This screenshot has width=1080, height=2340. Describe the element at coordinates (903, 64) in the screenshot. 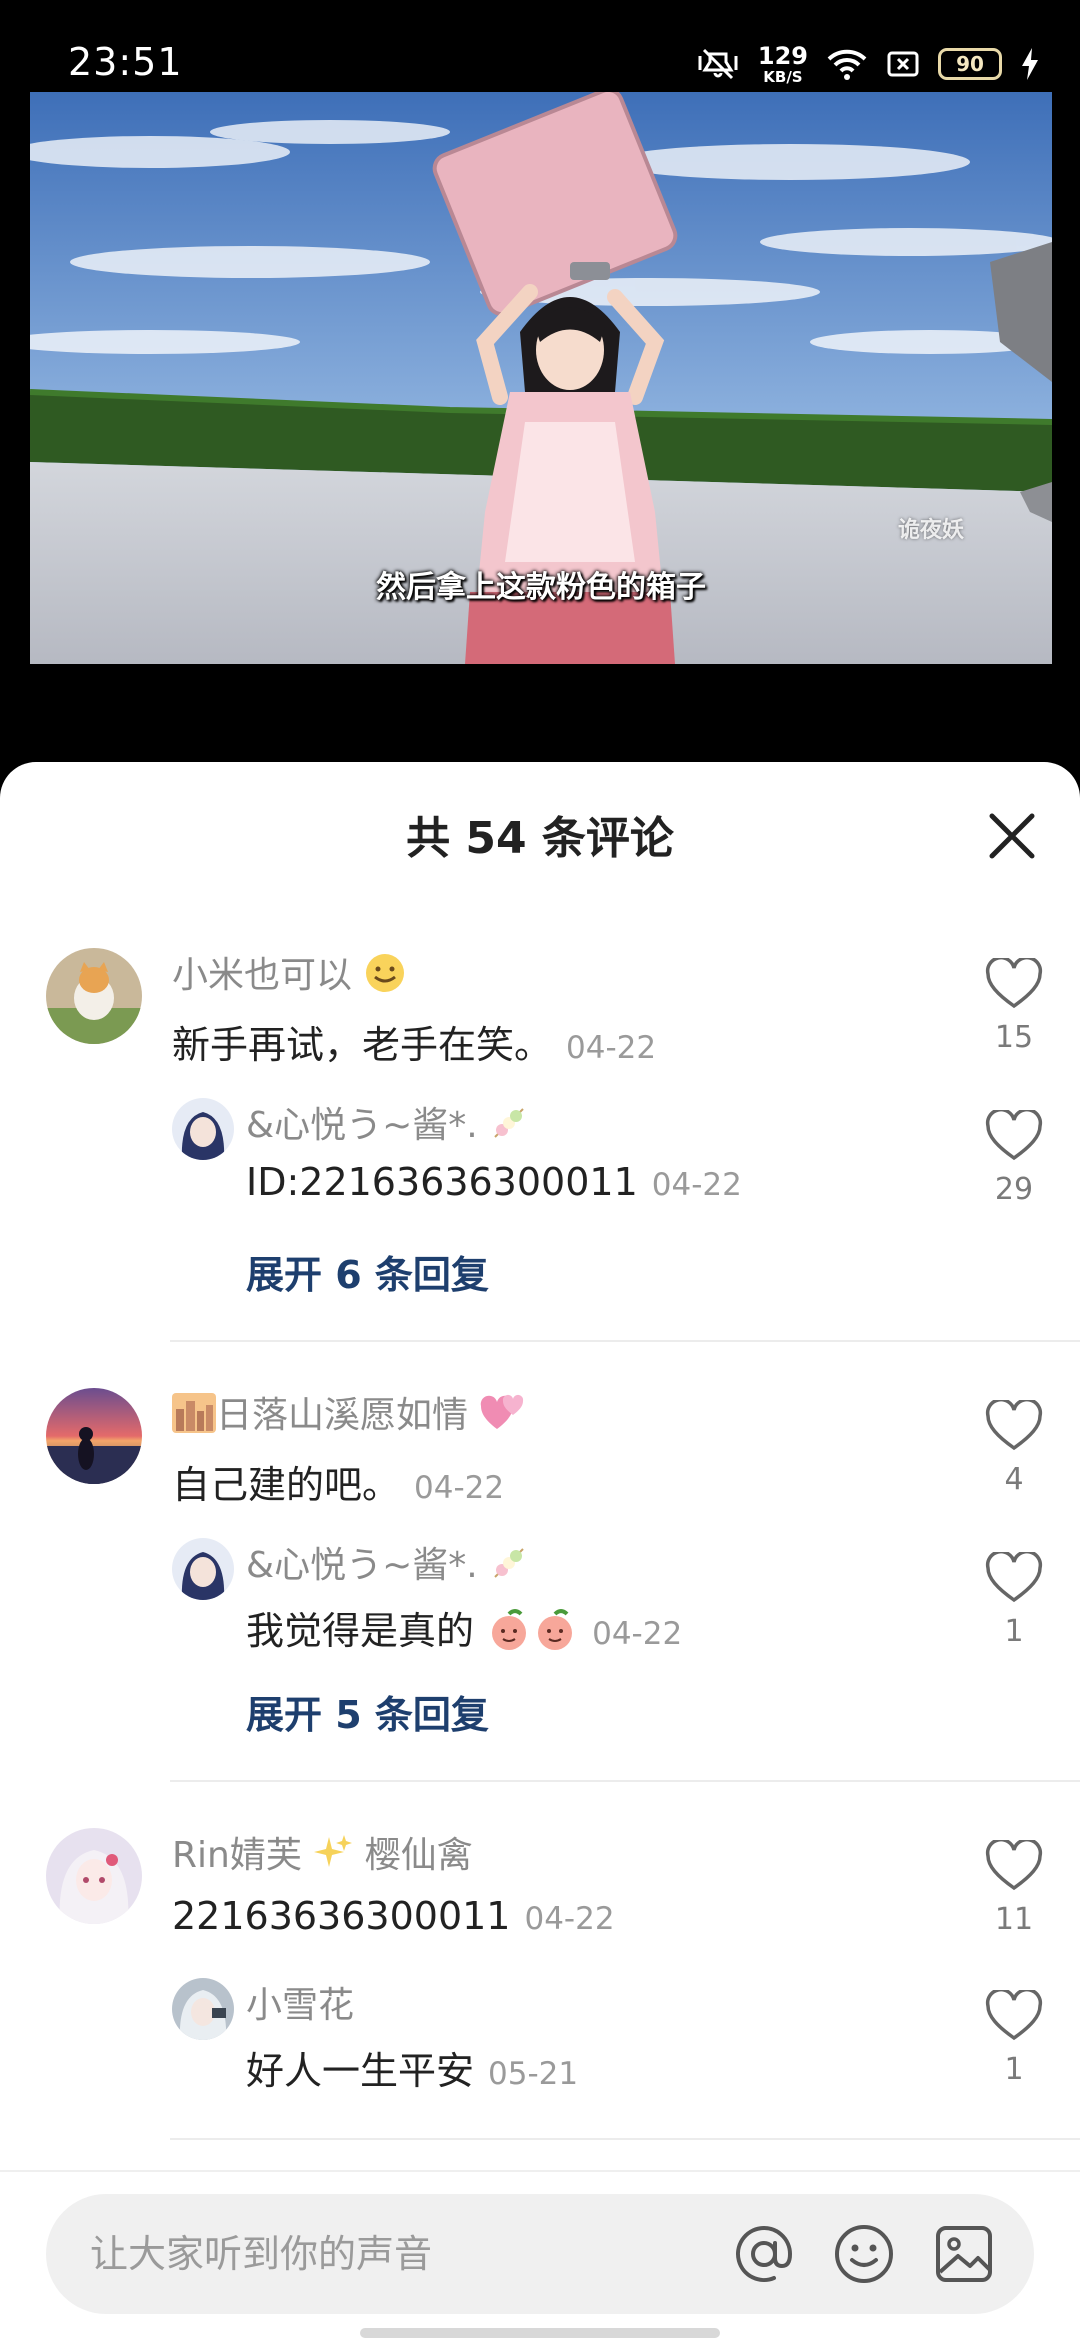

I see `sim-icon` at that location.